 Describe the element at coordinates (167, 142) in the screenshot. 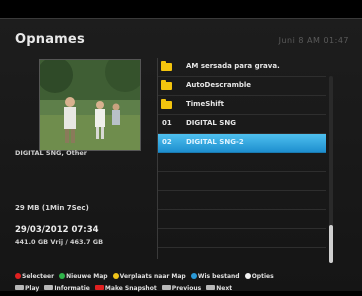

I see `list-item-number: 02` at that location.